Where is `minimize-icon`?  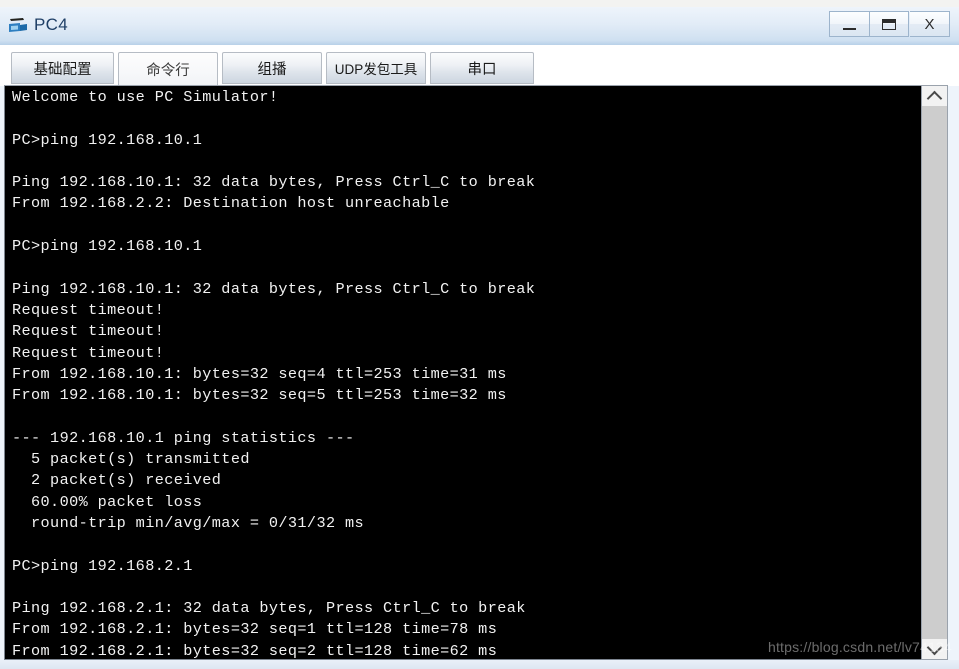
minimize-icon is located at coordinates (849, 24).